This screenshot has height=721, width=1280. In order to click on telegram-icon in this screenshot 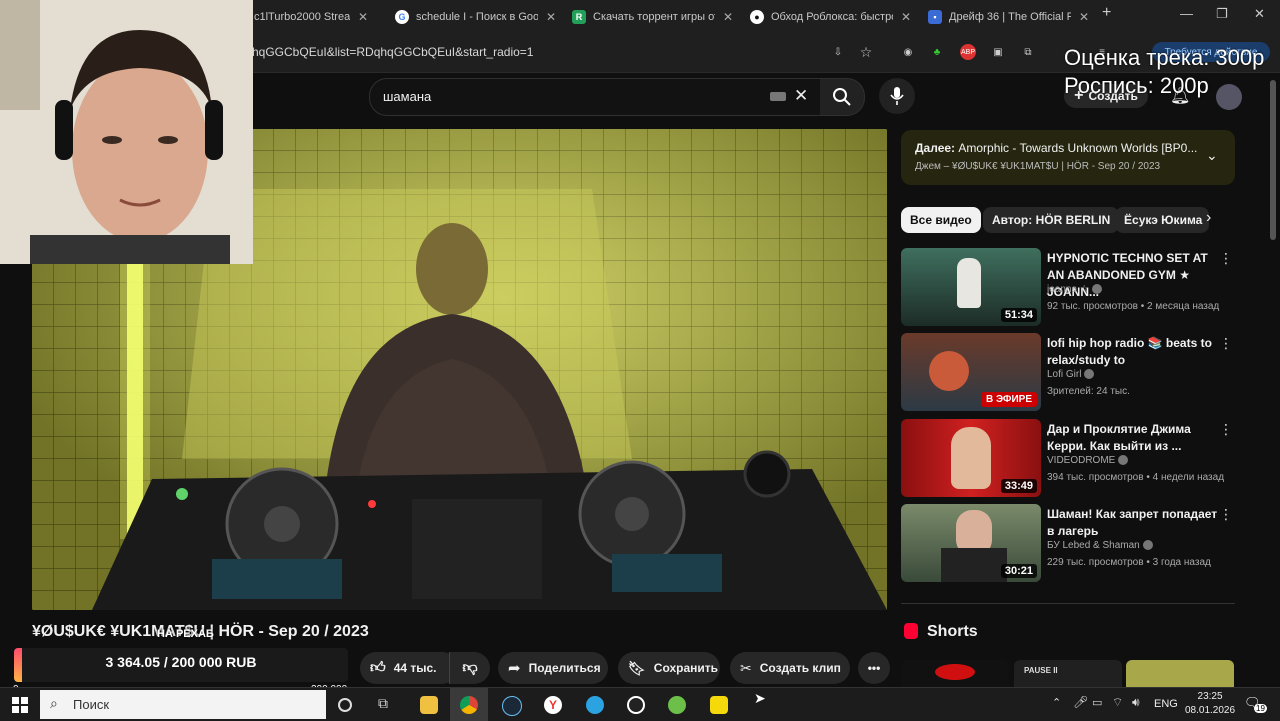, I will do `click(595, 705)`.